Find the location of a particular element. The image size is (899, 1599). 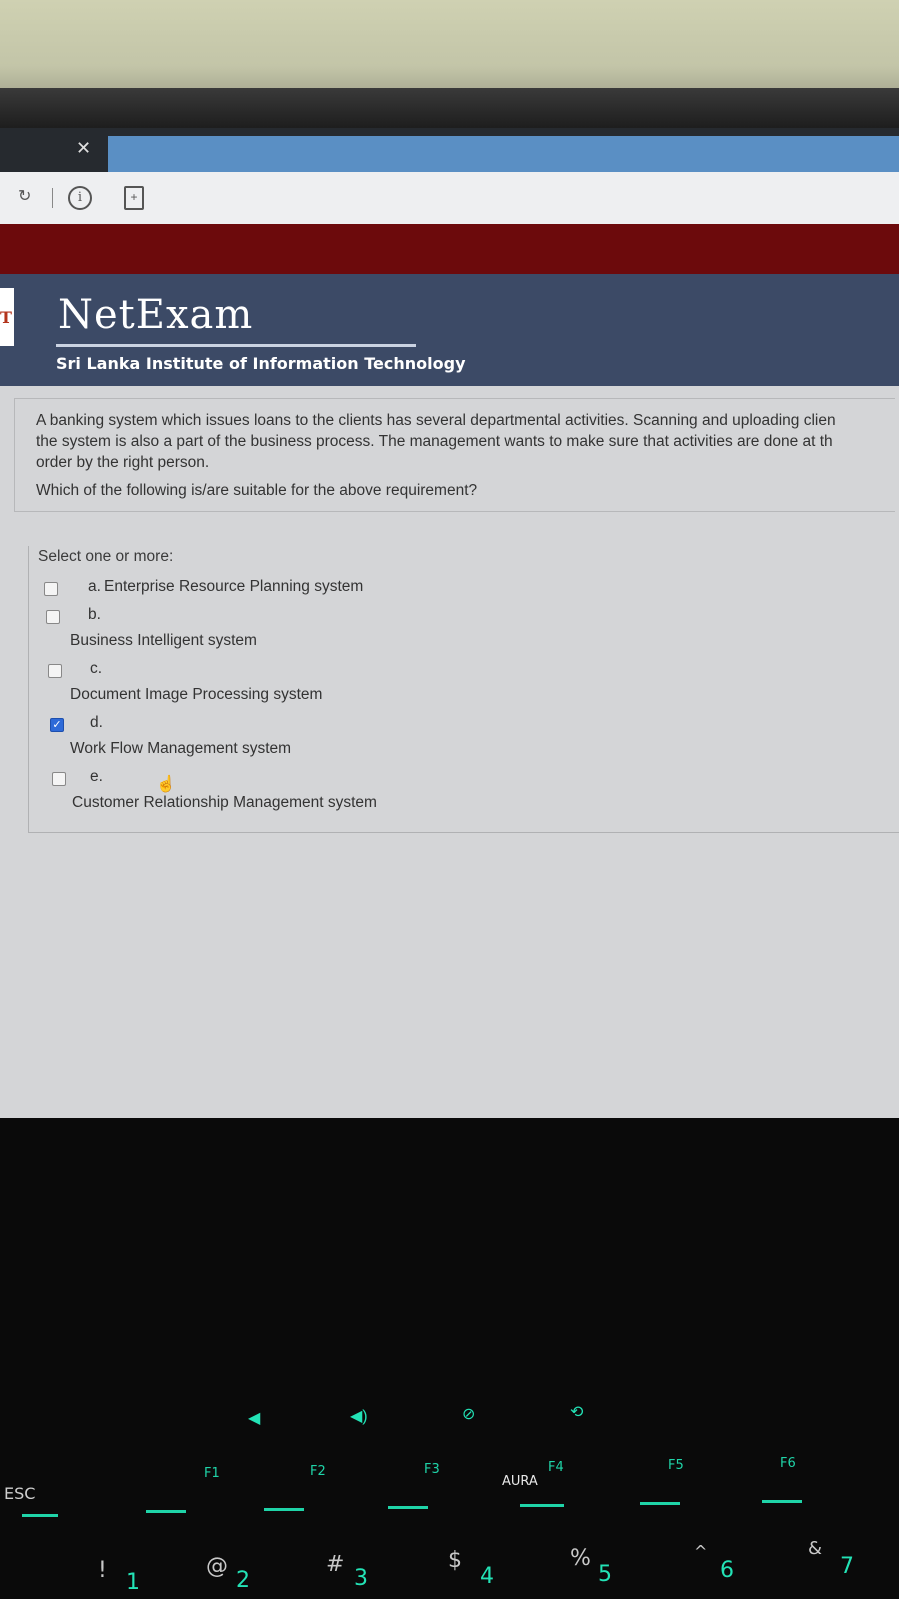

key-number: 2 is located at coordinates (243, 1580).